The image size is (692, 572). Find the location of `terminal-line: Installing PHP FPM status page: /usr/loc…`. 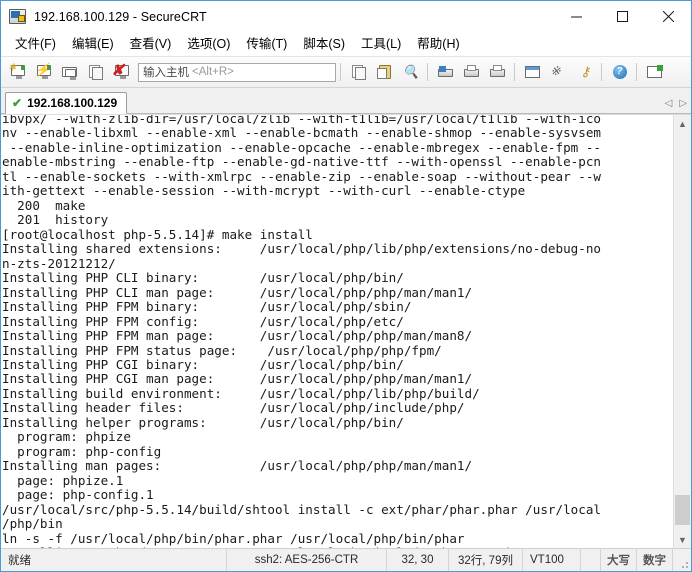

terminal-line: Installing PHP FPM status page: /usr/loc… is located at coordinates (222, 350).